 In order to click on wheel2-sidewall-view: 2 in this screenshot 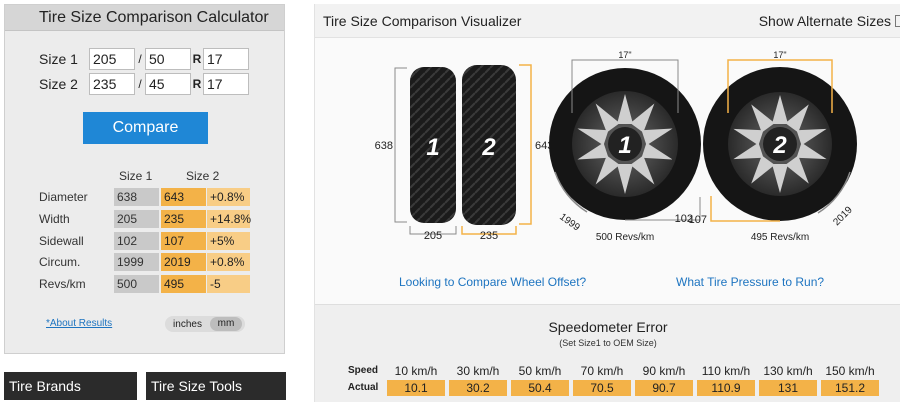, I will do `click(780, 144)`.